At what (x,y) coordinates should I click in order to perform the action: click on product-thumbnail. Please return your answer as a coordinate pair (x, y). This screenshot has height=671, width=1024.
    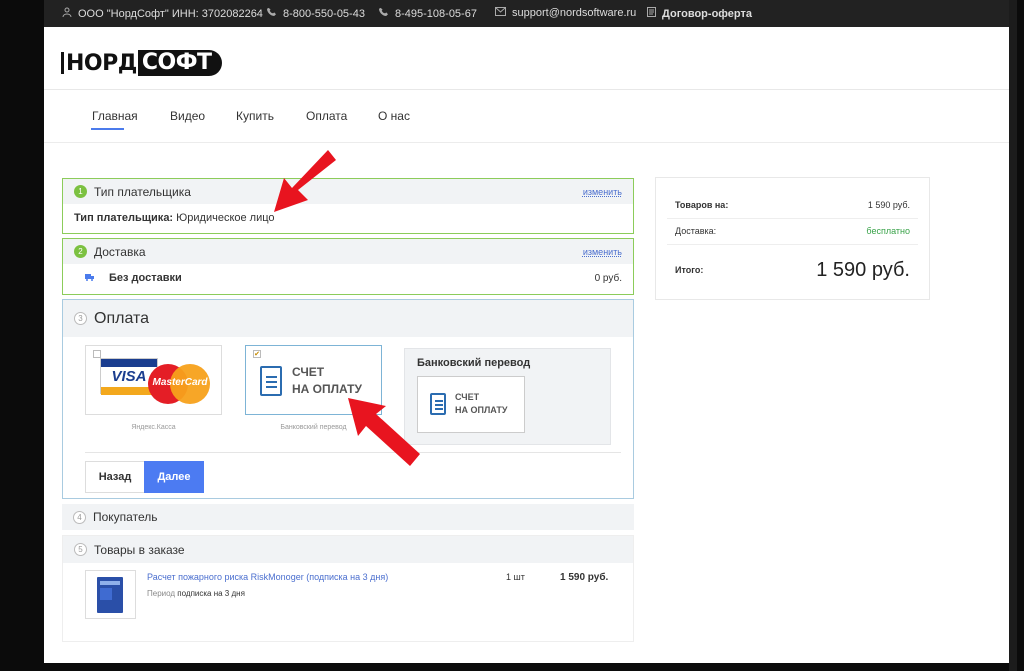
    Looking at the image, I should click on (110, 594).